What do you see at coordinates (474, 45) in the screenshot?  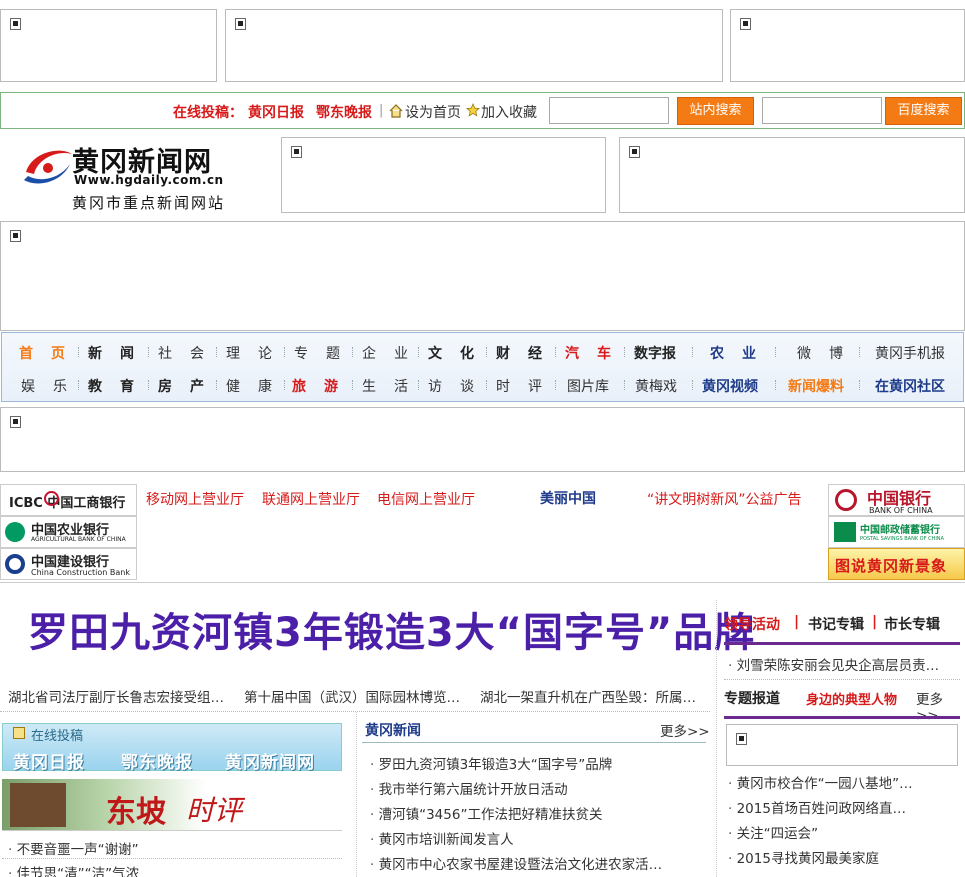 I see `ad-banner-top-center` at bounding box center [474, 45].